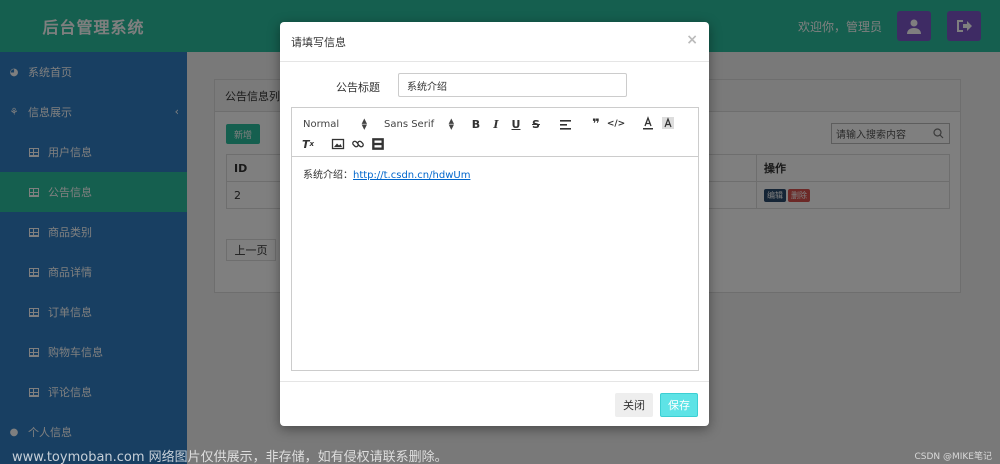 The width and height of the screenshot is (1000, 464). What do you see at coordinates (596, 124) in the screenshot?
I see `blockquote-icon: ❞` at bounding box center [596, 124].